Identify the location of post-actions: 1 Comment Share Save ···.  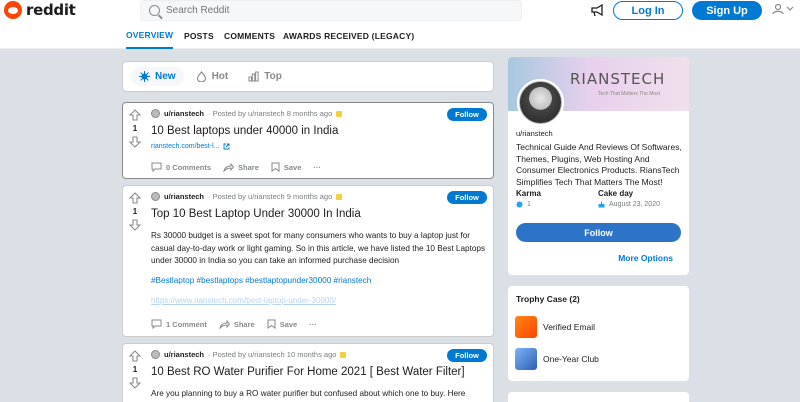
(234, 324).